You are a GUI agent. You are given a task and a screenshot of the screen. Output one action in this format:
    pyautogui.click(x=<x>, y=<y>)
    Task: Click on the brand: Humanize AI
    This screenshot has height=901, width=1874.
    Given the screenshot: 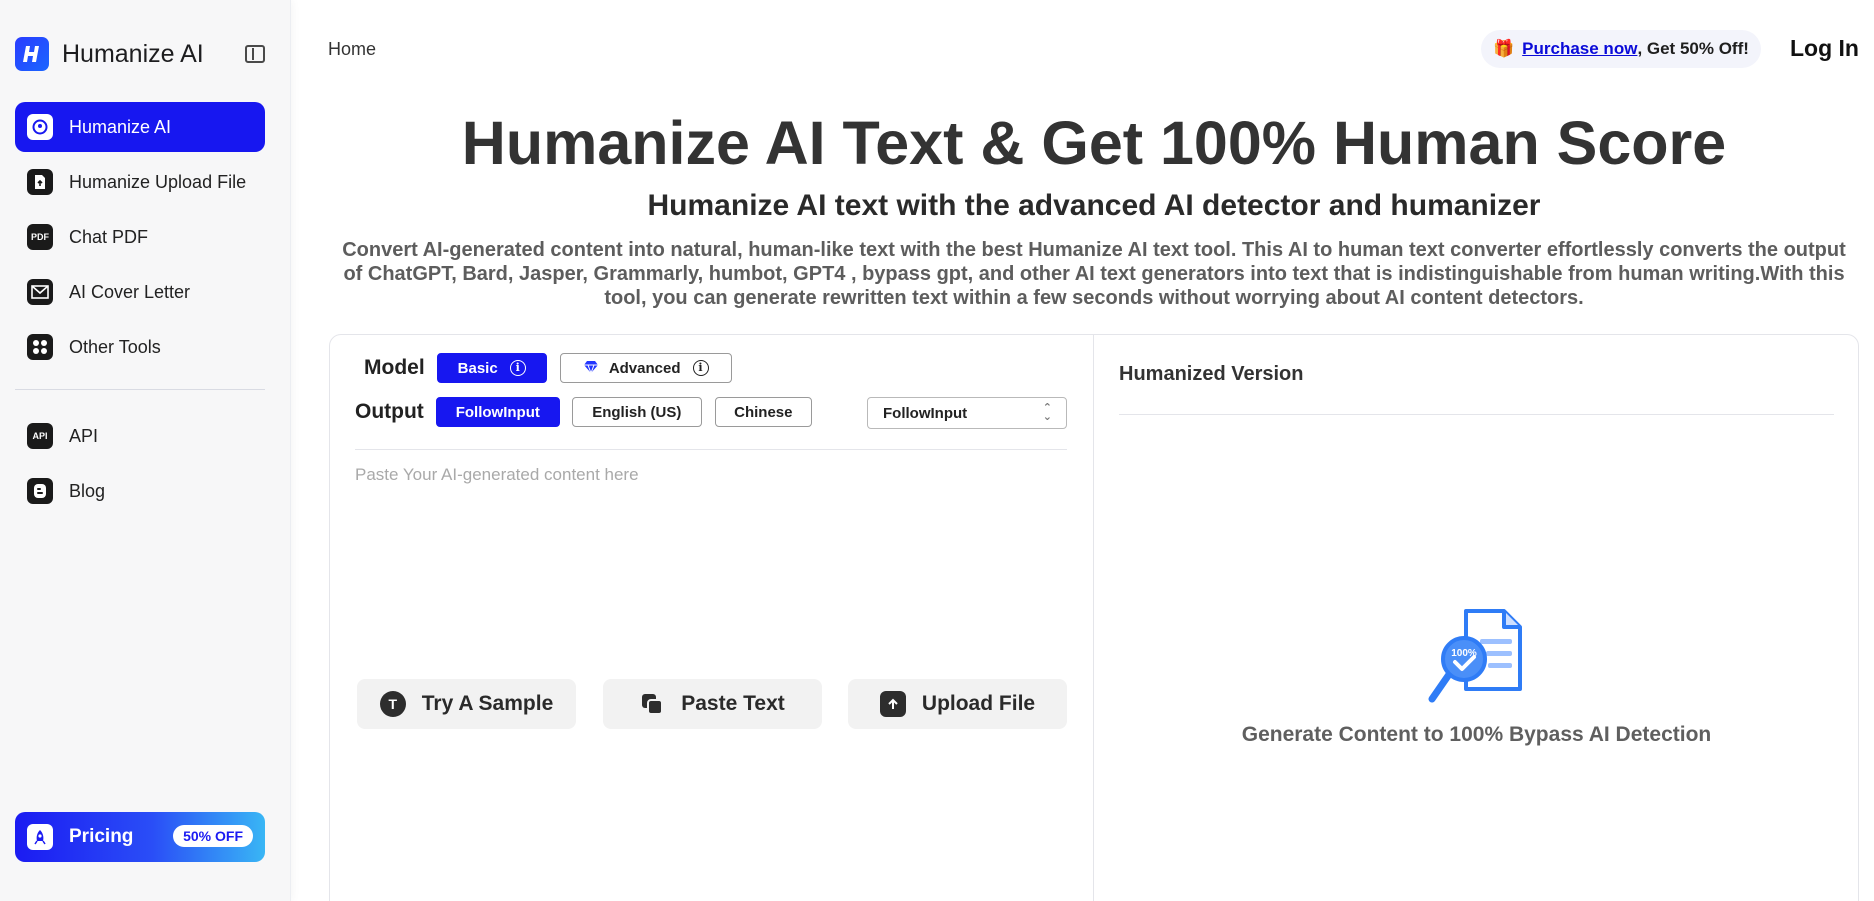 What is the action you would take?
    pyautogui.click(x=141, y=54)
    